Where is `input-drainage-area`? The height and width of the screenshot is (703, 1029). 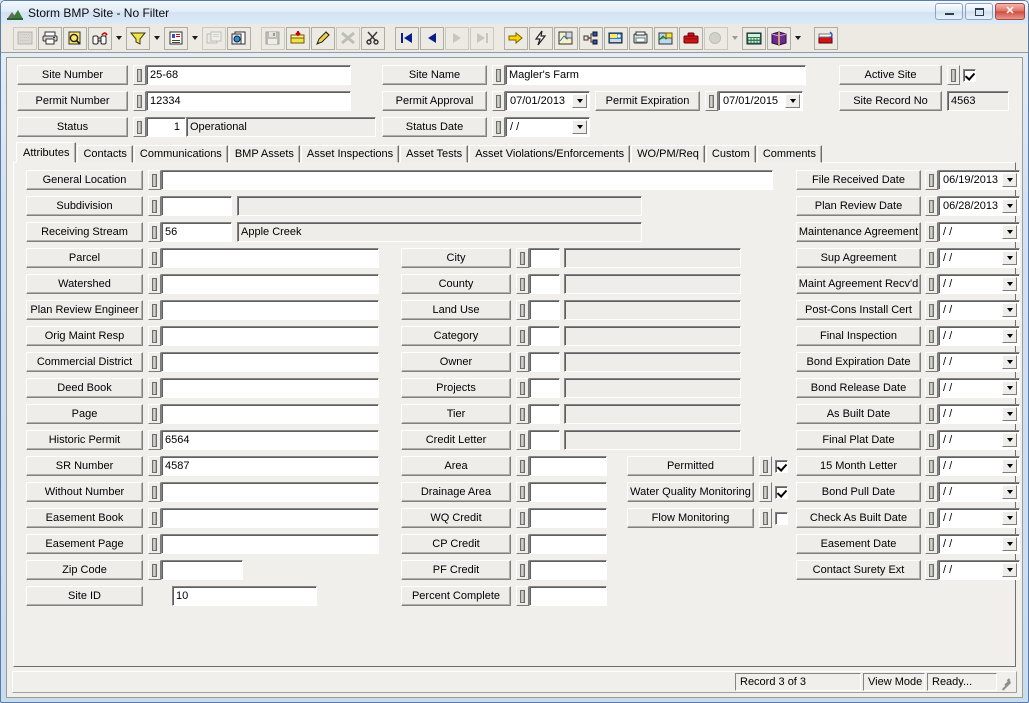 input-drainage-area is located at coordinates (568, 492).